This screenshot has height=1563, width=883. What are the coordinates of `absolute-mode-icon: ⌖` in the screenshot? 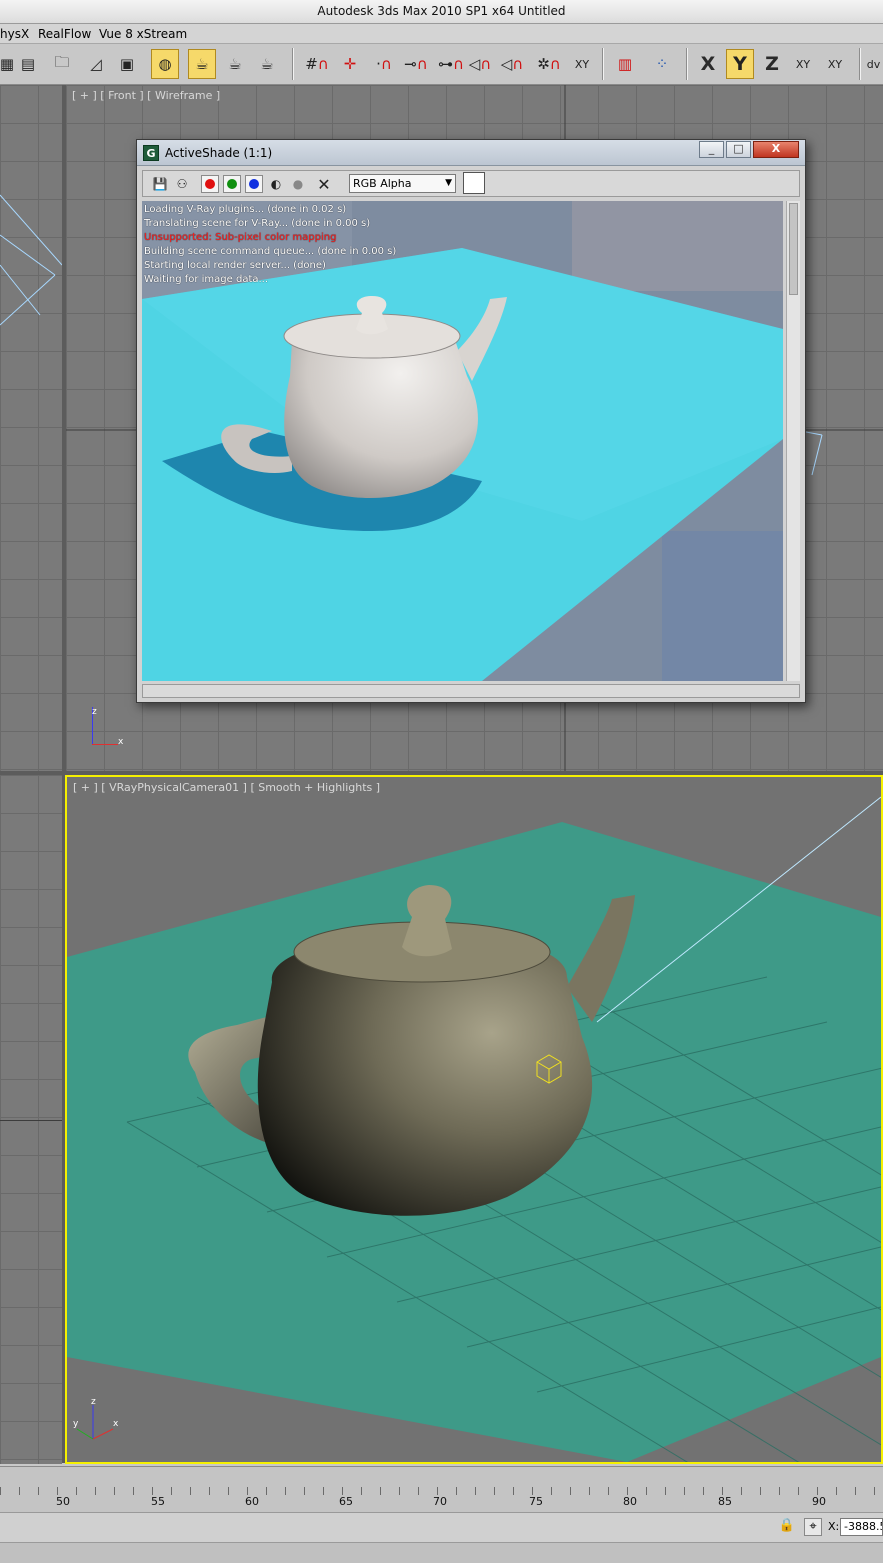 It's located at (813, 1527).